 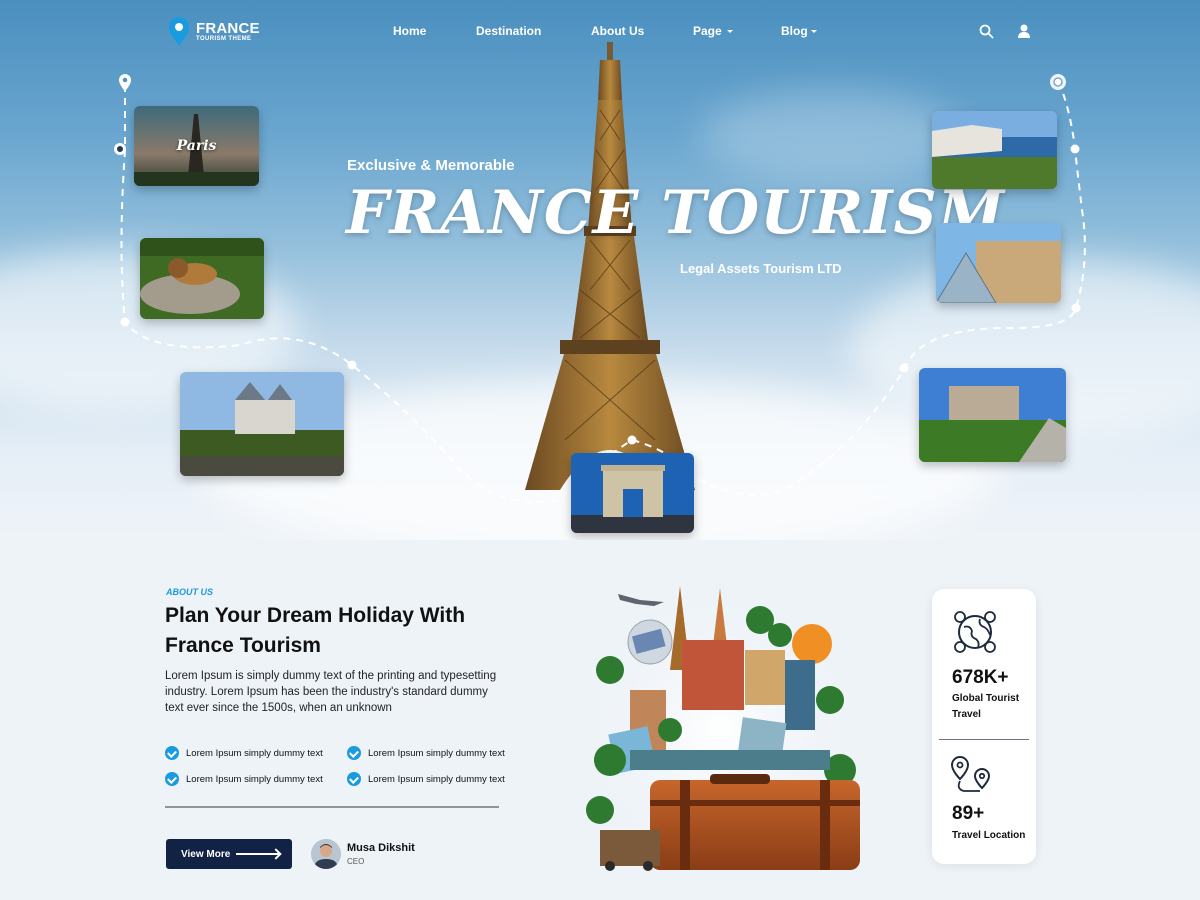 I want to click on photo-chateau-garden, so click(x=992, y=415).